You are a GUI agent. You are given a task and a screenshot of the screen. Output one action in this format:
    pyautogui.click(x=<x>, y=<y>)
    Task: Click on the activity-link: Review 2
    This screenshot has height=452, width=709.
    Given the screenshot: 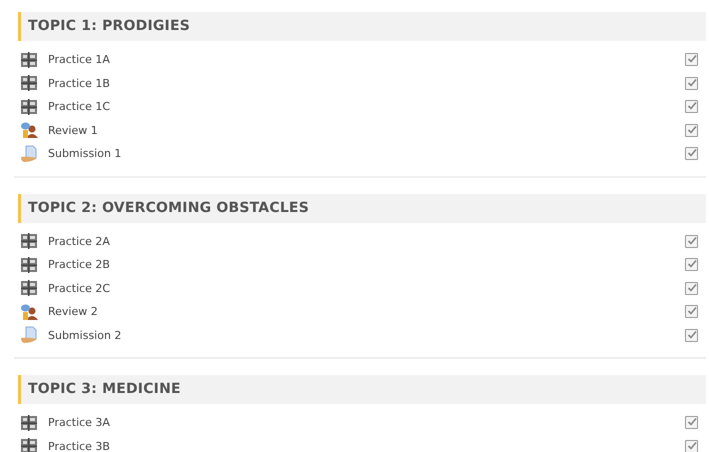 What is the action you would take?
    pyautogui.click(x=73, y=311)
    